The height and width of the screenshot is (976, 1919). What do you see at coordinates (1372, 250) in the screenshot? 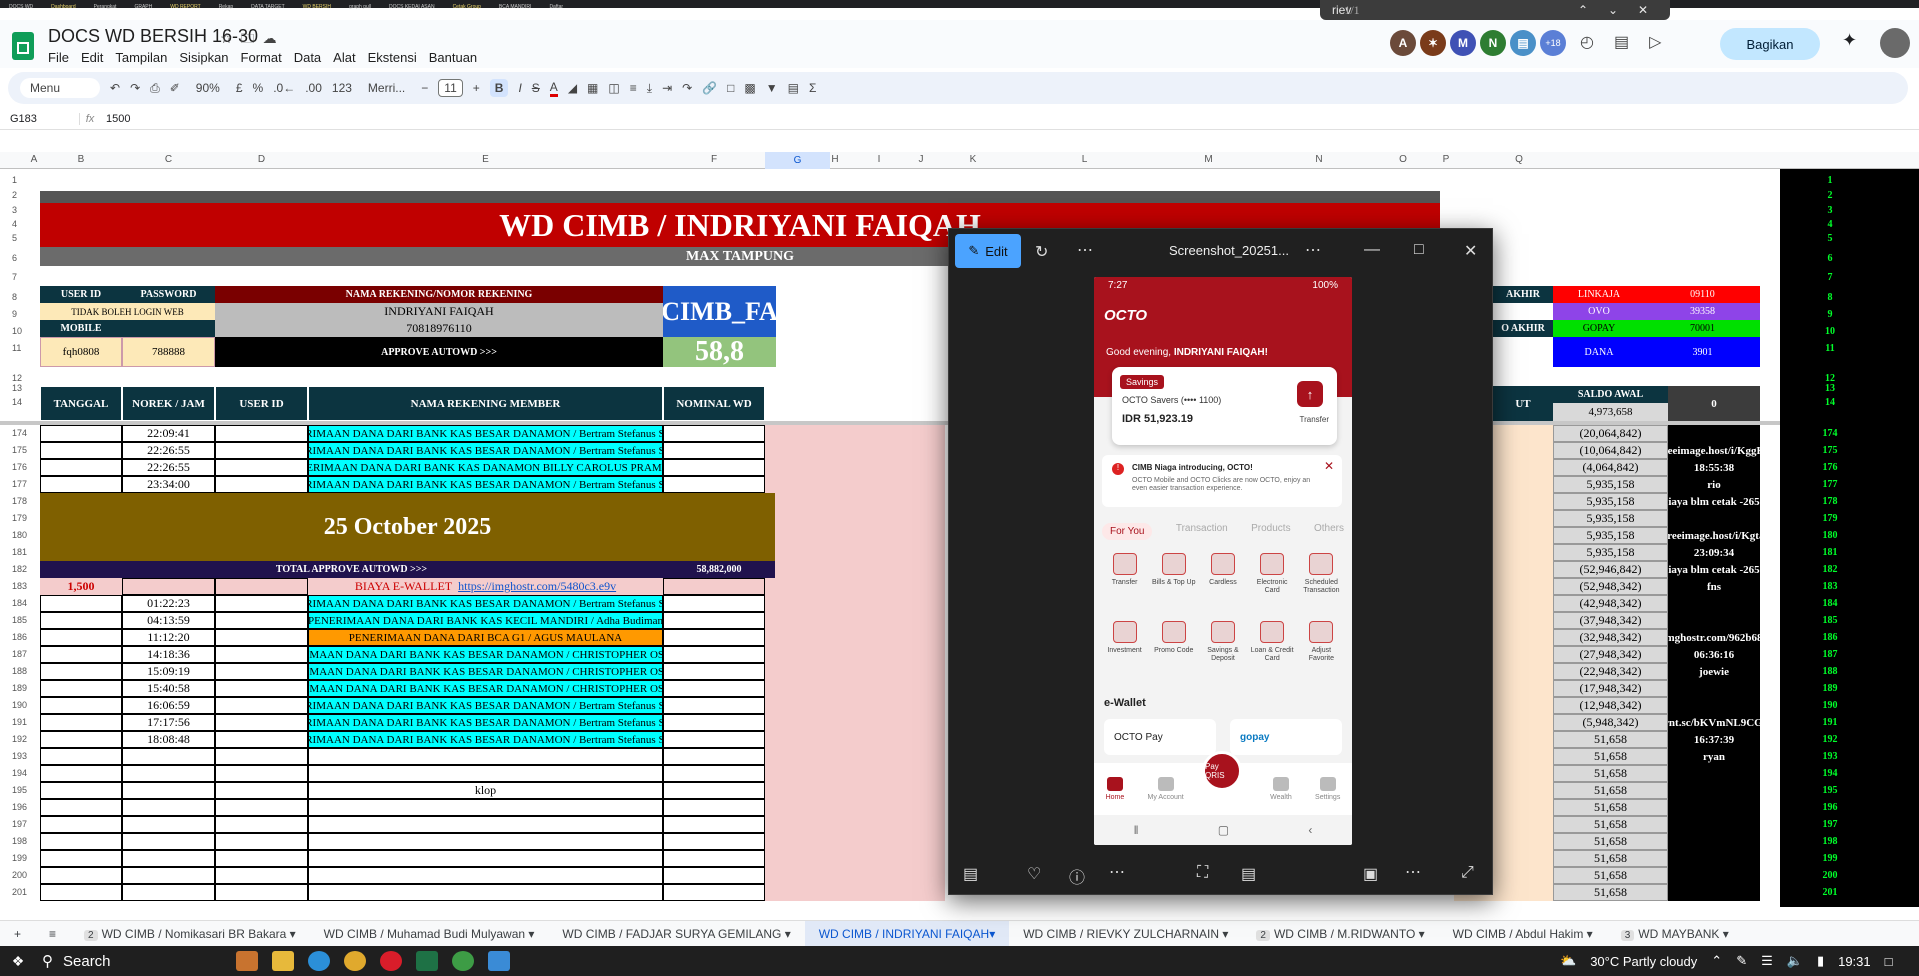
I see `minimize-icon: —` at bounding box center [1372, 250].